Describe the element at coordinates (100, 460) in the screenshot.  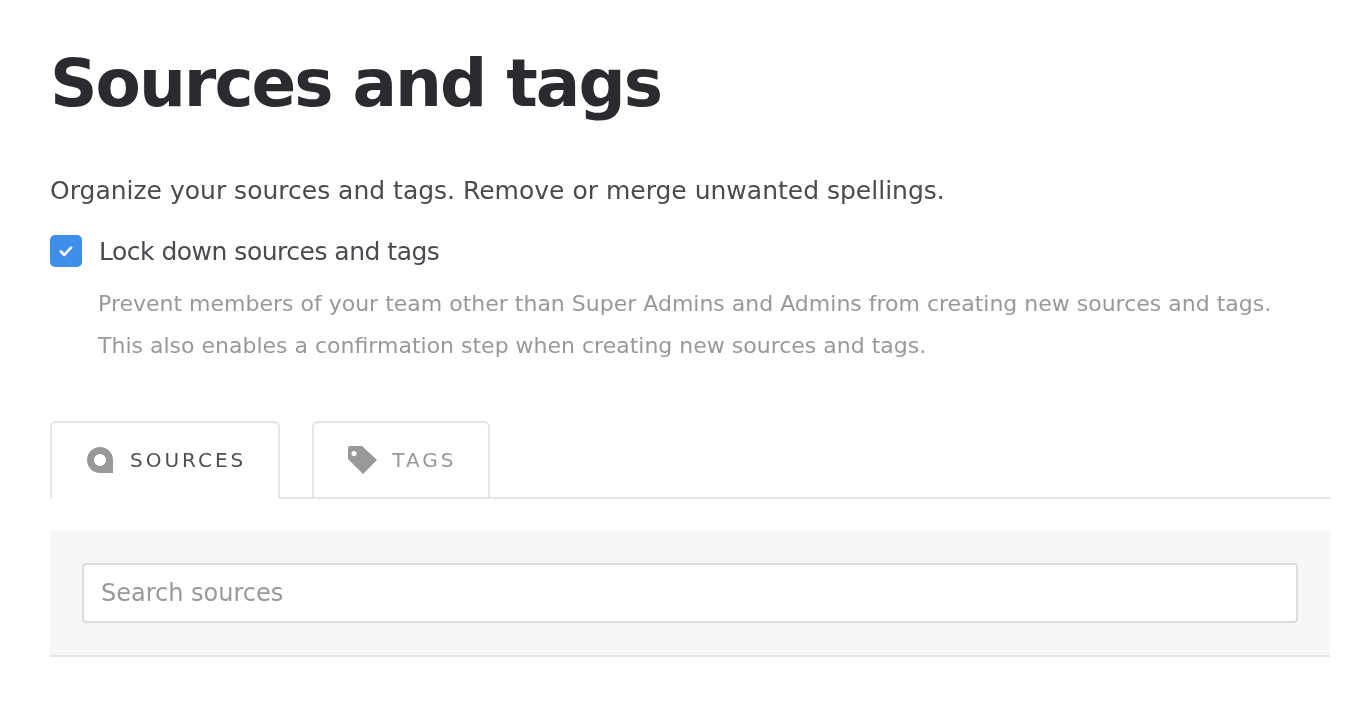
I see `speech-bubble-icon` at that location.